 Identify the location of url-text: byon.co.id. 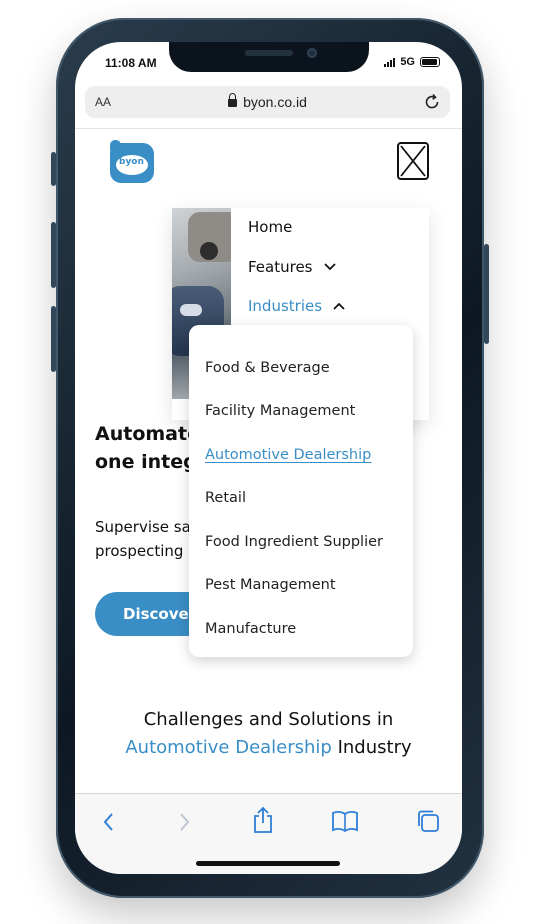
(275, 102).